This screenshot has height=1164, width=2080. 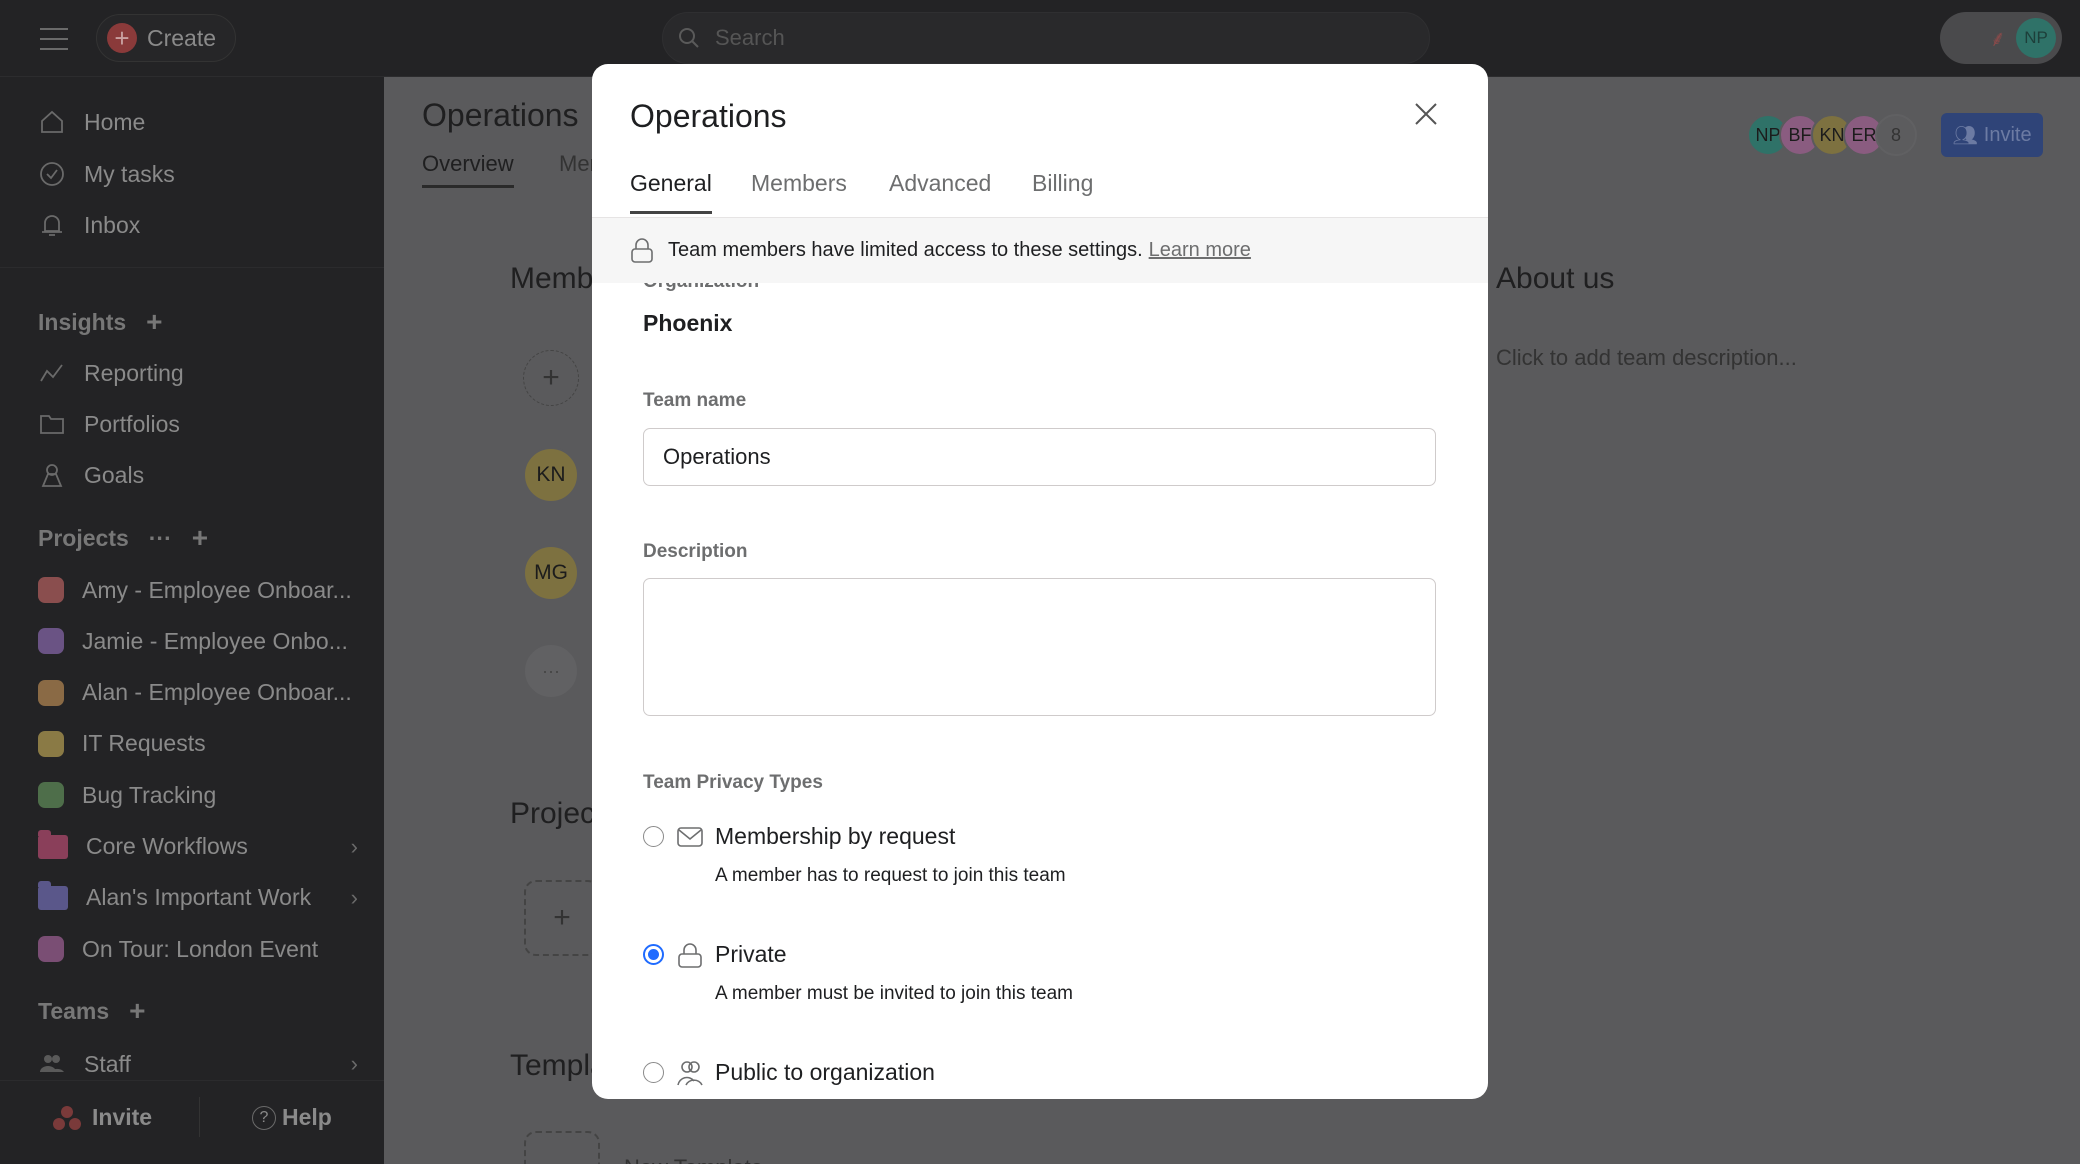 What do you see at coordinates (82, 321) in the screenshot?
I see `section-title: Insights` at bounding box center [82, 321].